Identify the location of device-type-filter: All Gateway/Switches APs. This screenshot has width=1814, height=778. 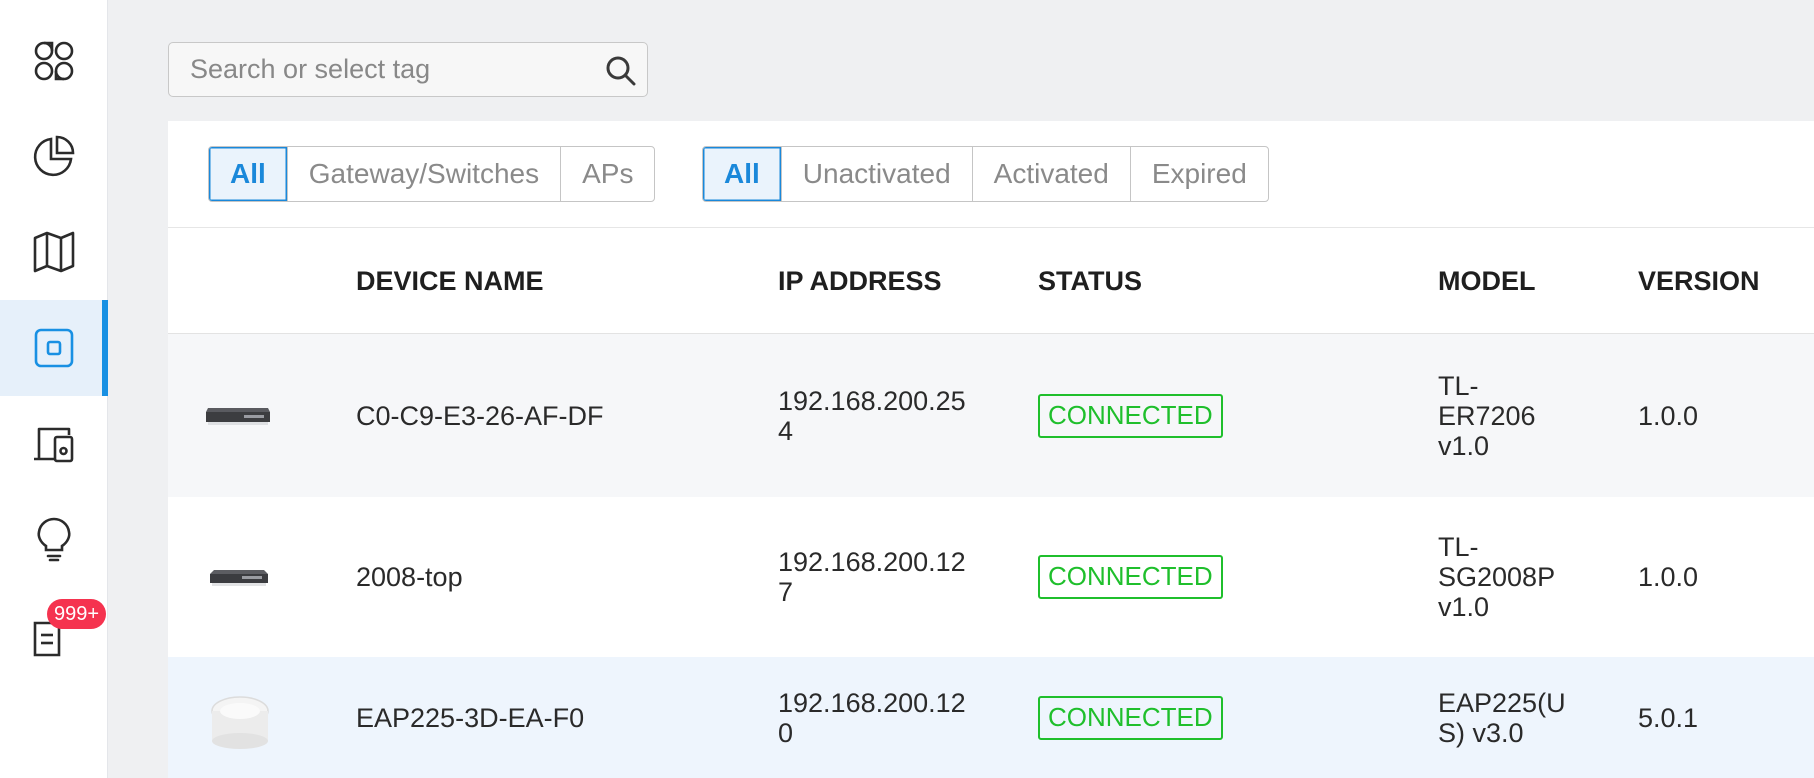
(432, 174).